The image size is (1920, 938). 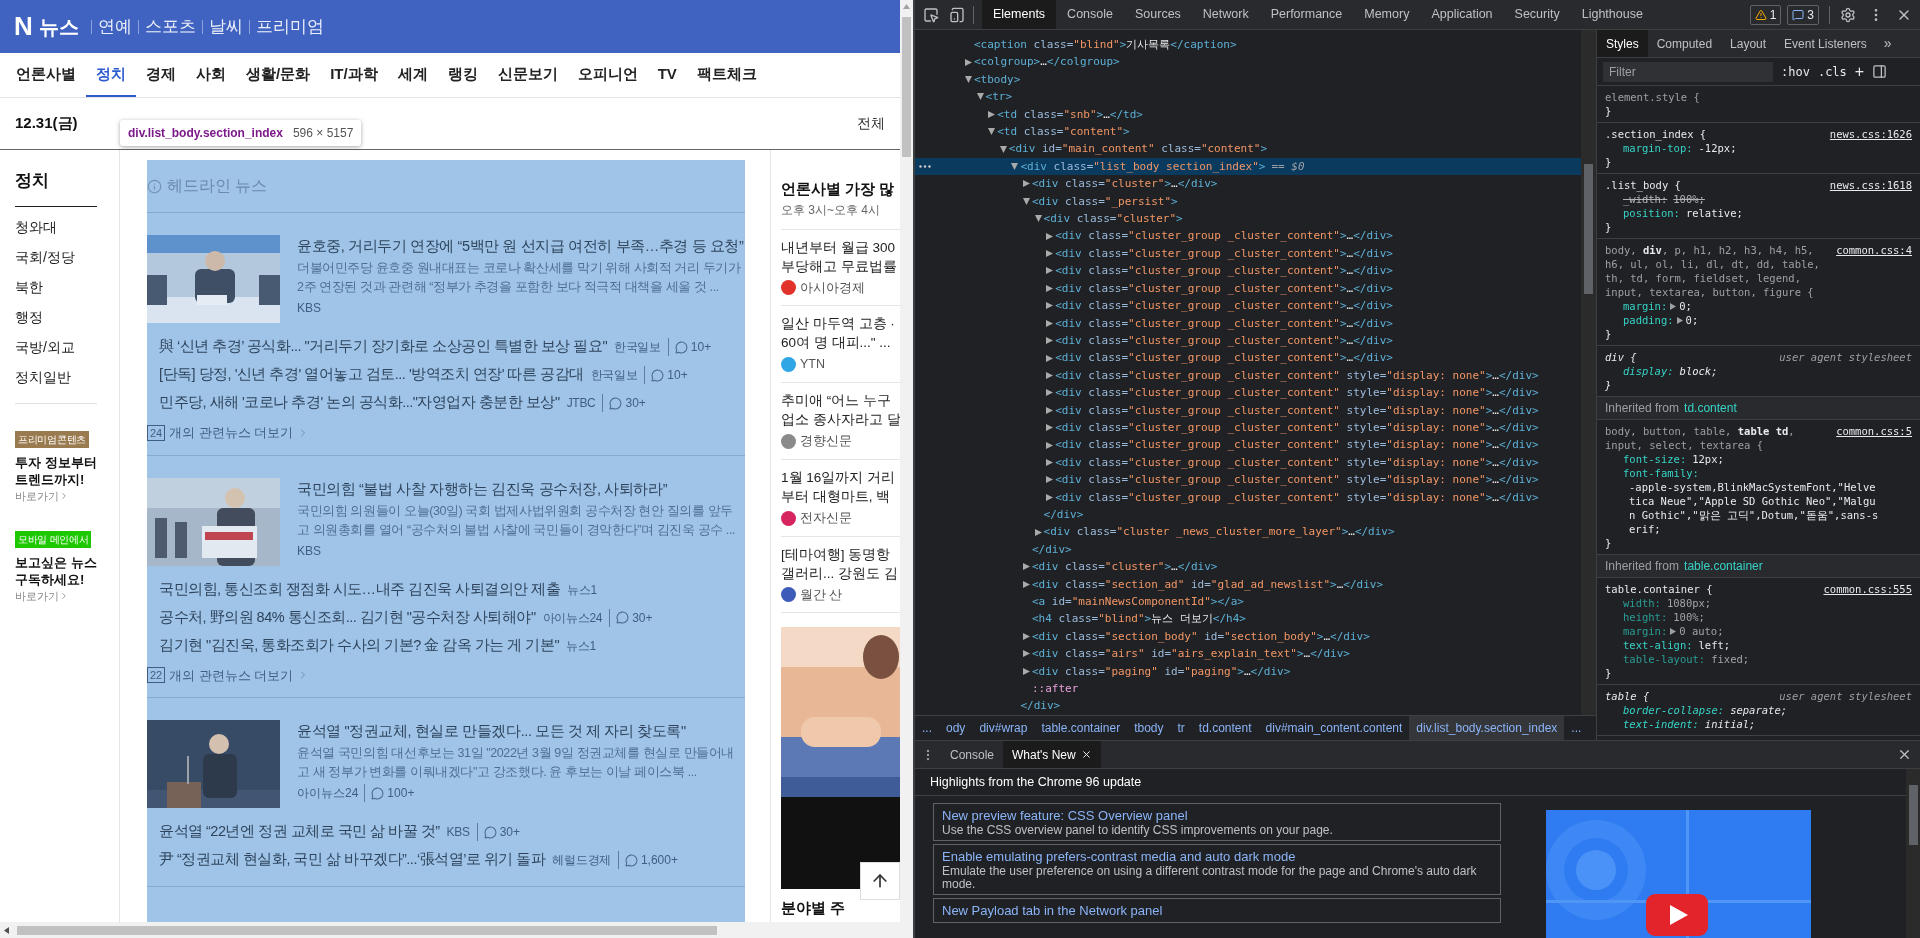 I want to click on nav-tab: 신문보기, so click(x=527, y=75).